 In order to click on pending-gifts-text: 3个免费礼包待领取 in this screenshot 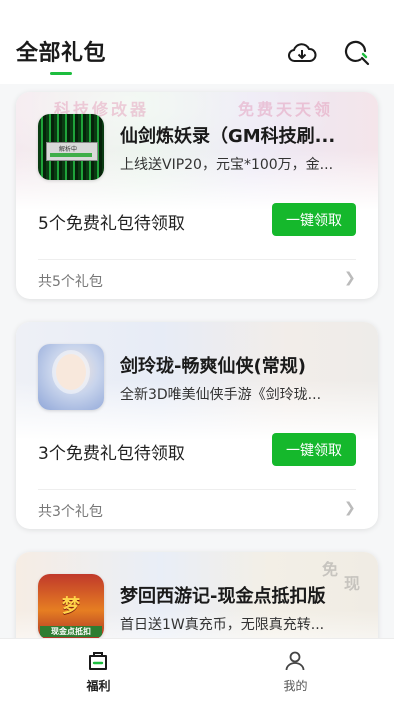, I will do `click(111, 454)`.